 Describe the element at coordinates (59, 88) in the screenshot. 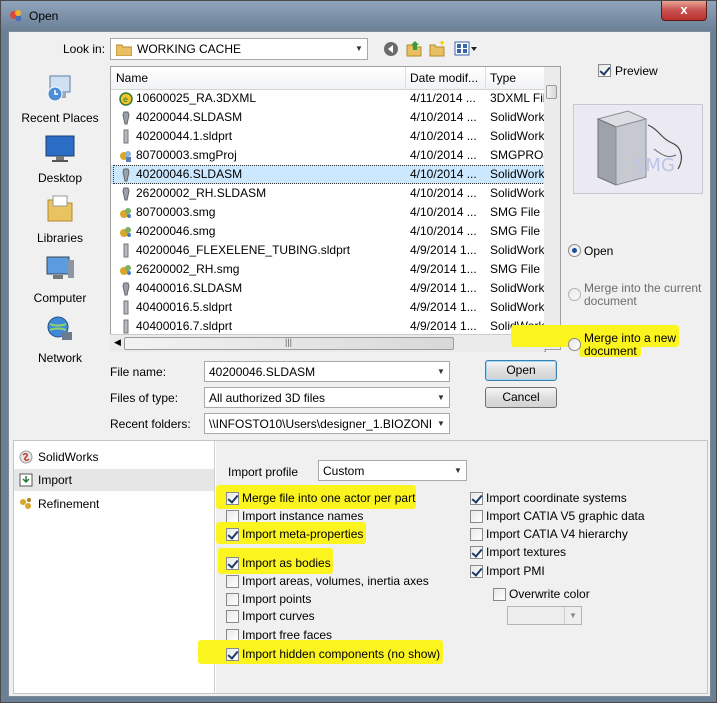

I see `recent-places-icon` at that location.